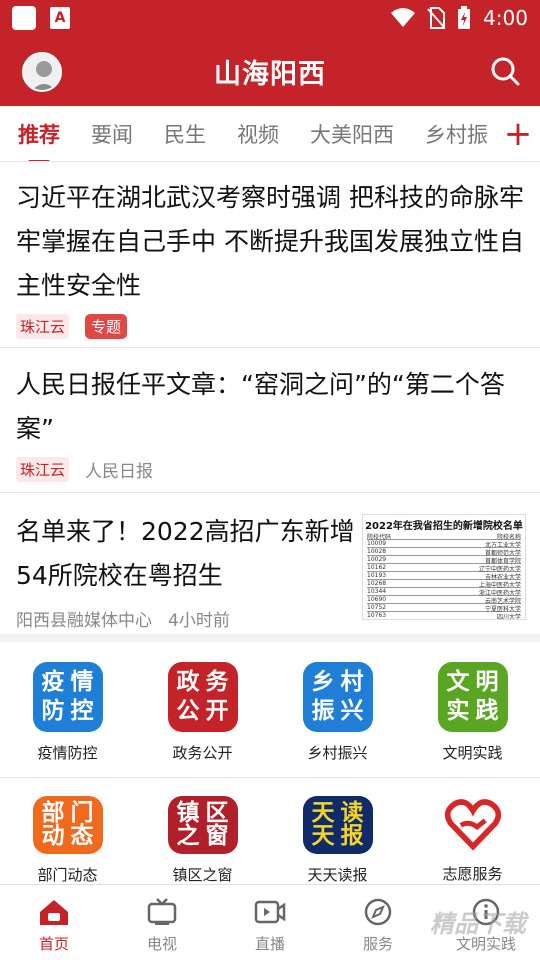 The width and height of the screenshot is (540, 960). Describe the element at coordinates (444, 560) in the screenshot. I see `thumbnail-row: 10029 首都体育学院` at that location.